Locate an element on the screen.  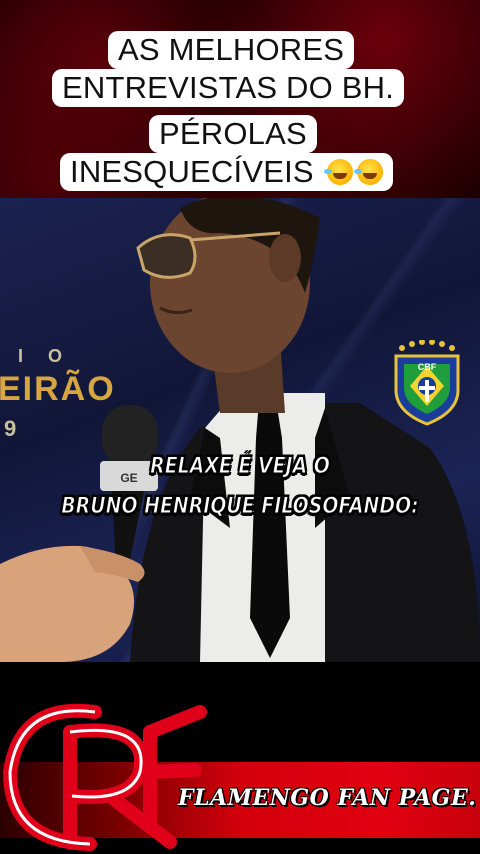
backdrop-text-top: I O is located at coordinates (45, 356).